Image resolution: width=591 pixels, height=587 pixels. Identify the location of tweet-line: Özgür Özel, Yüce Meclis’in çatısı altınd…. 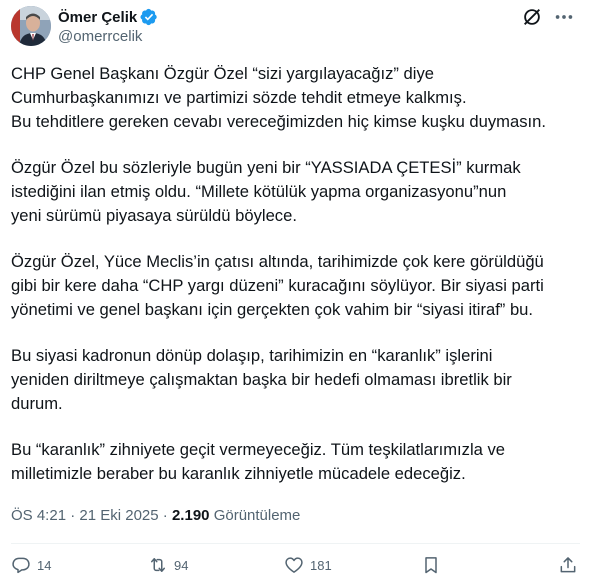
(277, 261).